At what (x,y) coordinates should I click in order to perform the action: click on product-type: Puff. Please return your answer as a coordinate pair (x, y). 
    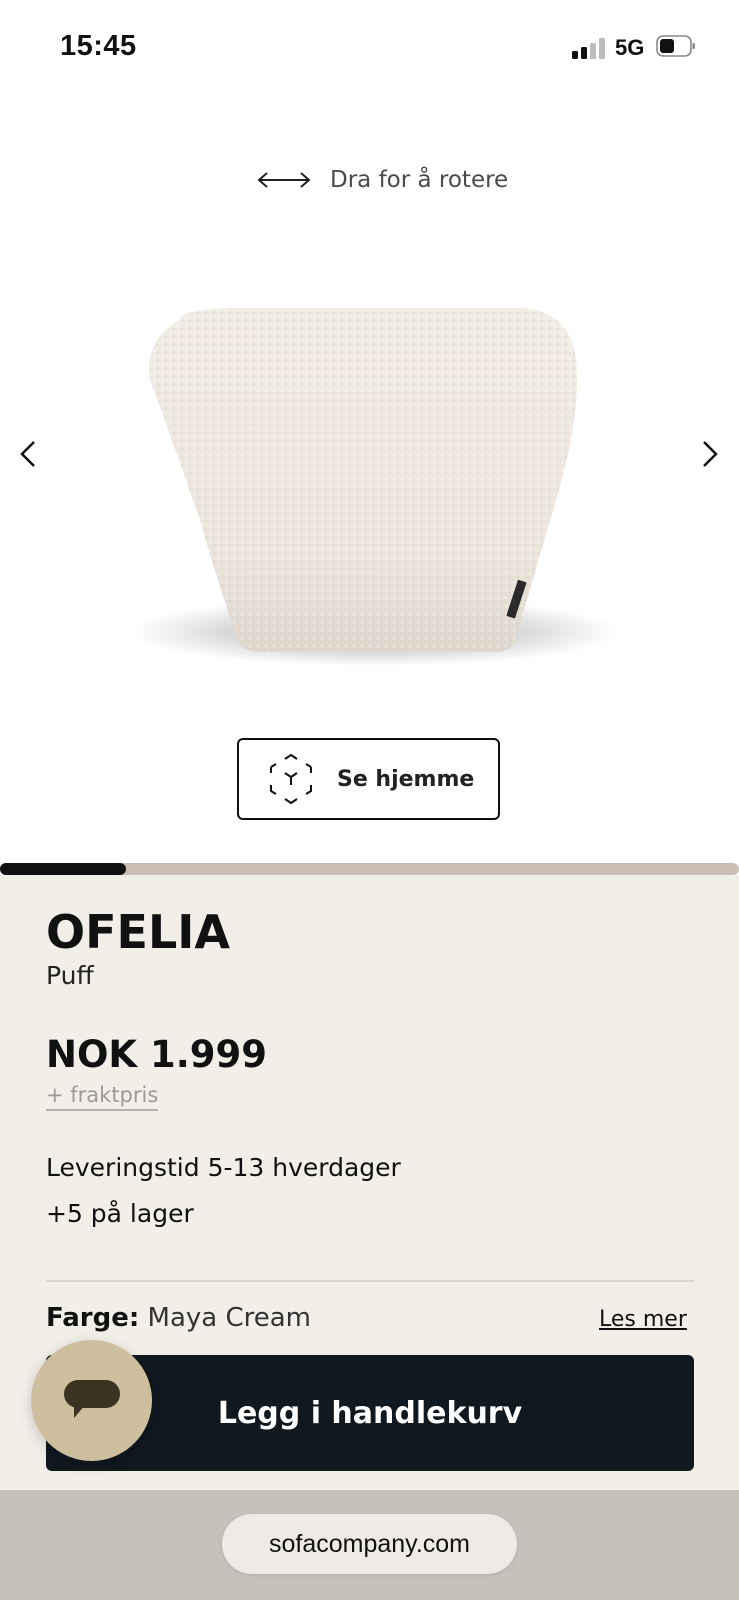
    Looking at the image, I should click on (70, 975).